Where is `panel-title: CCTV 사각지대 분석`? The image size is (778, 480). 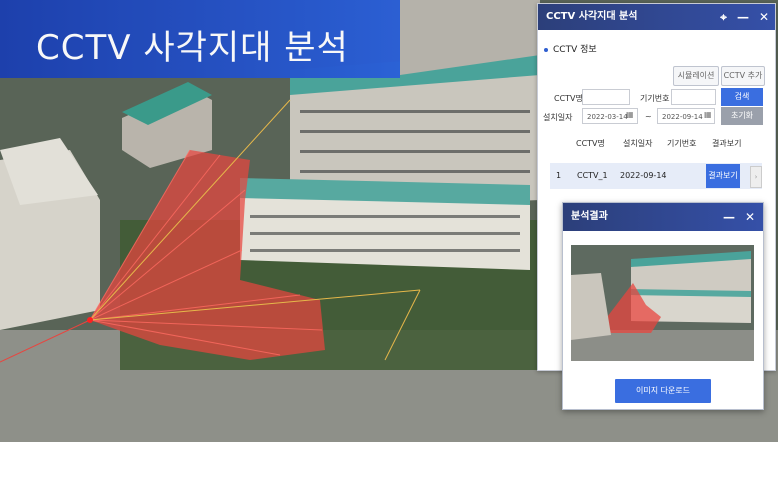
panel-title: CCTV 사각지대 분석 is located at coordinates (592, 16).